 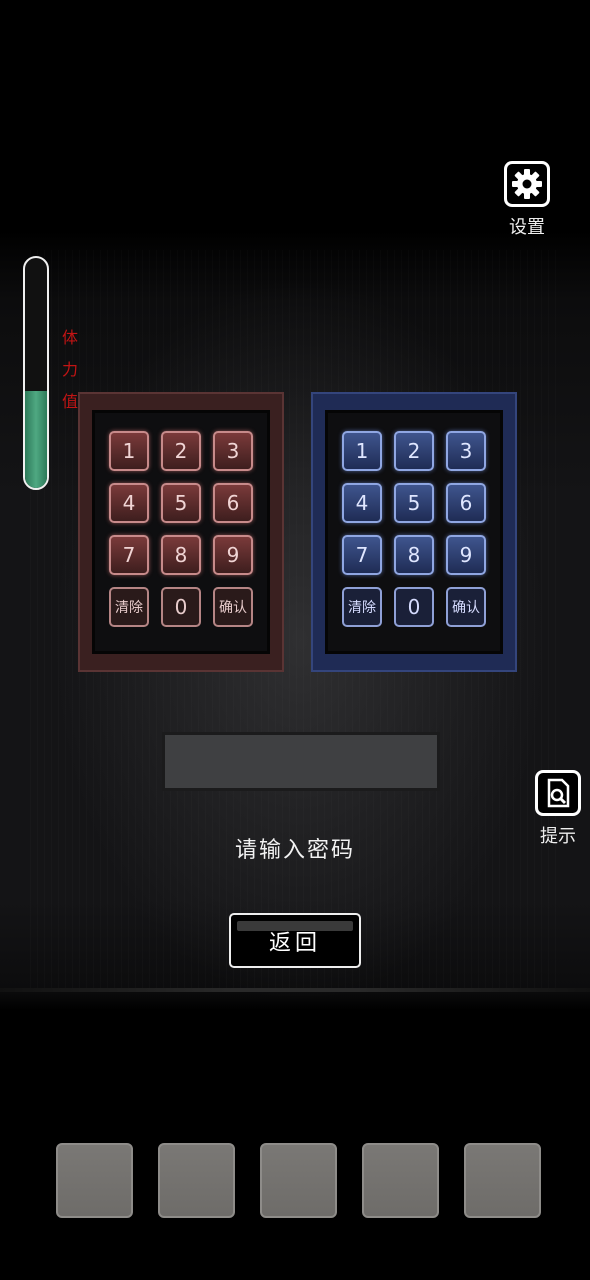 I want to click on red-key-6: 6, so click(x=233, y=503).